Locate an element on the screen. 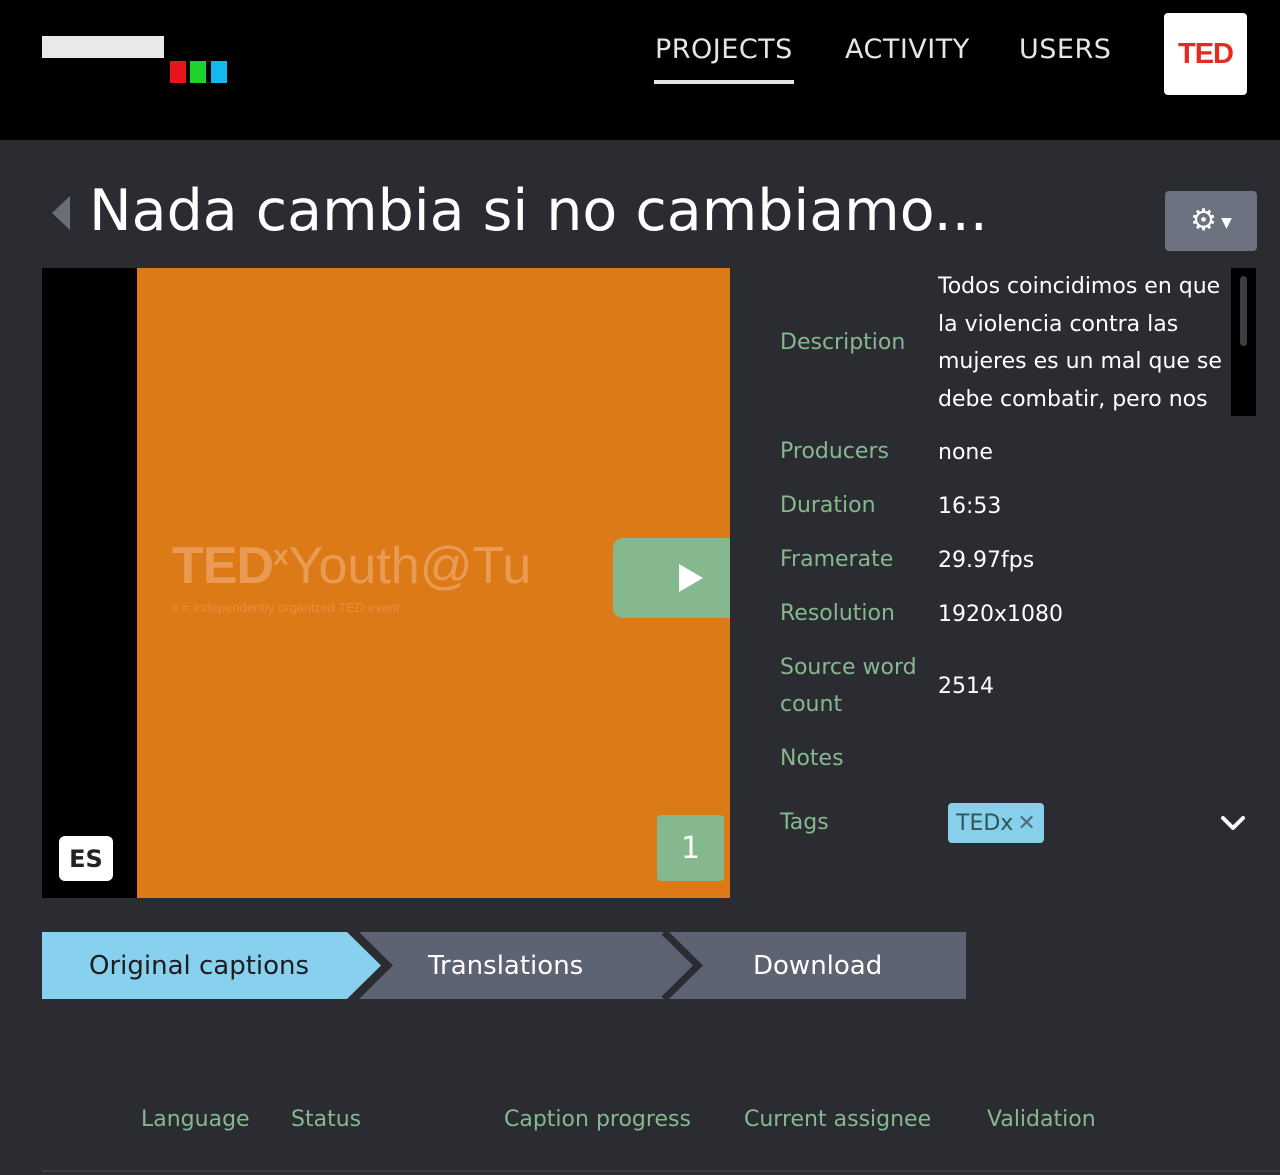  word-count-label-line2: count is located at coordinates (811, 704).